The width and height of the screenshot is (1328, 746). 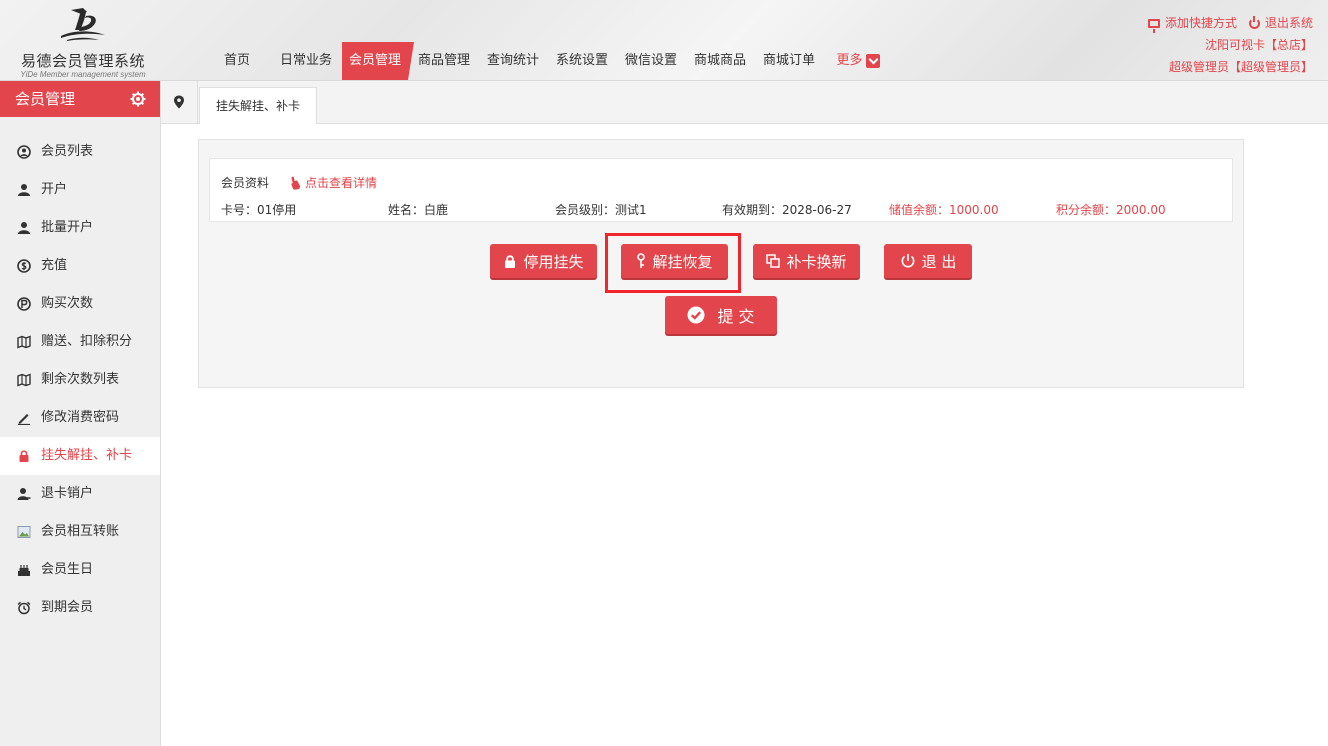 What do you see at coordinates (306, 61) in the screenshot?
I see `nav-daily-business: 日常业务` at bounding box center [306, 61].